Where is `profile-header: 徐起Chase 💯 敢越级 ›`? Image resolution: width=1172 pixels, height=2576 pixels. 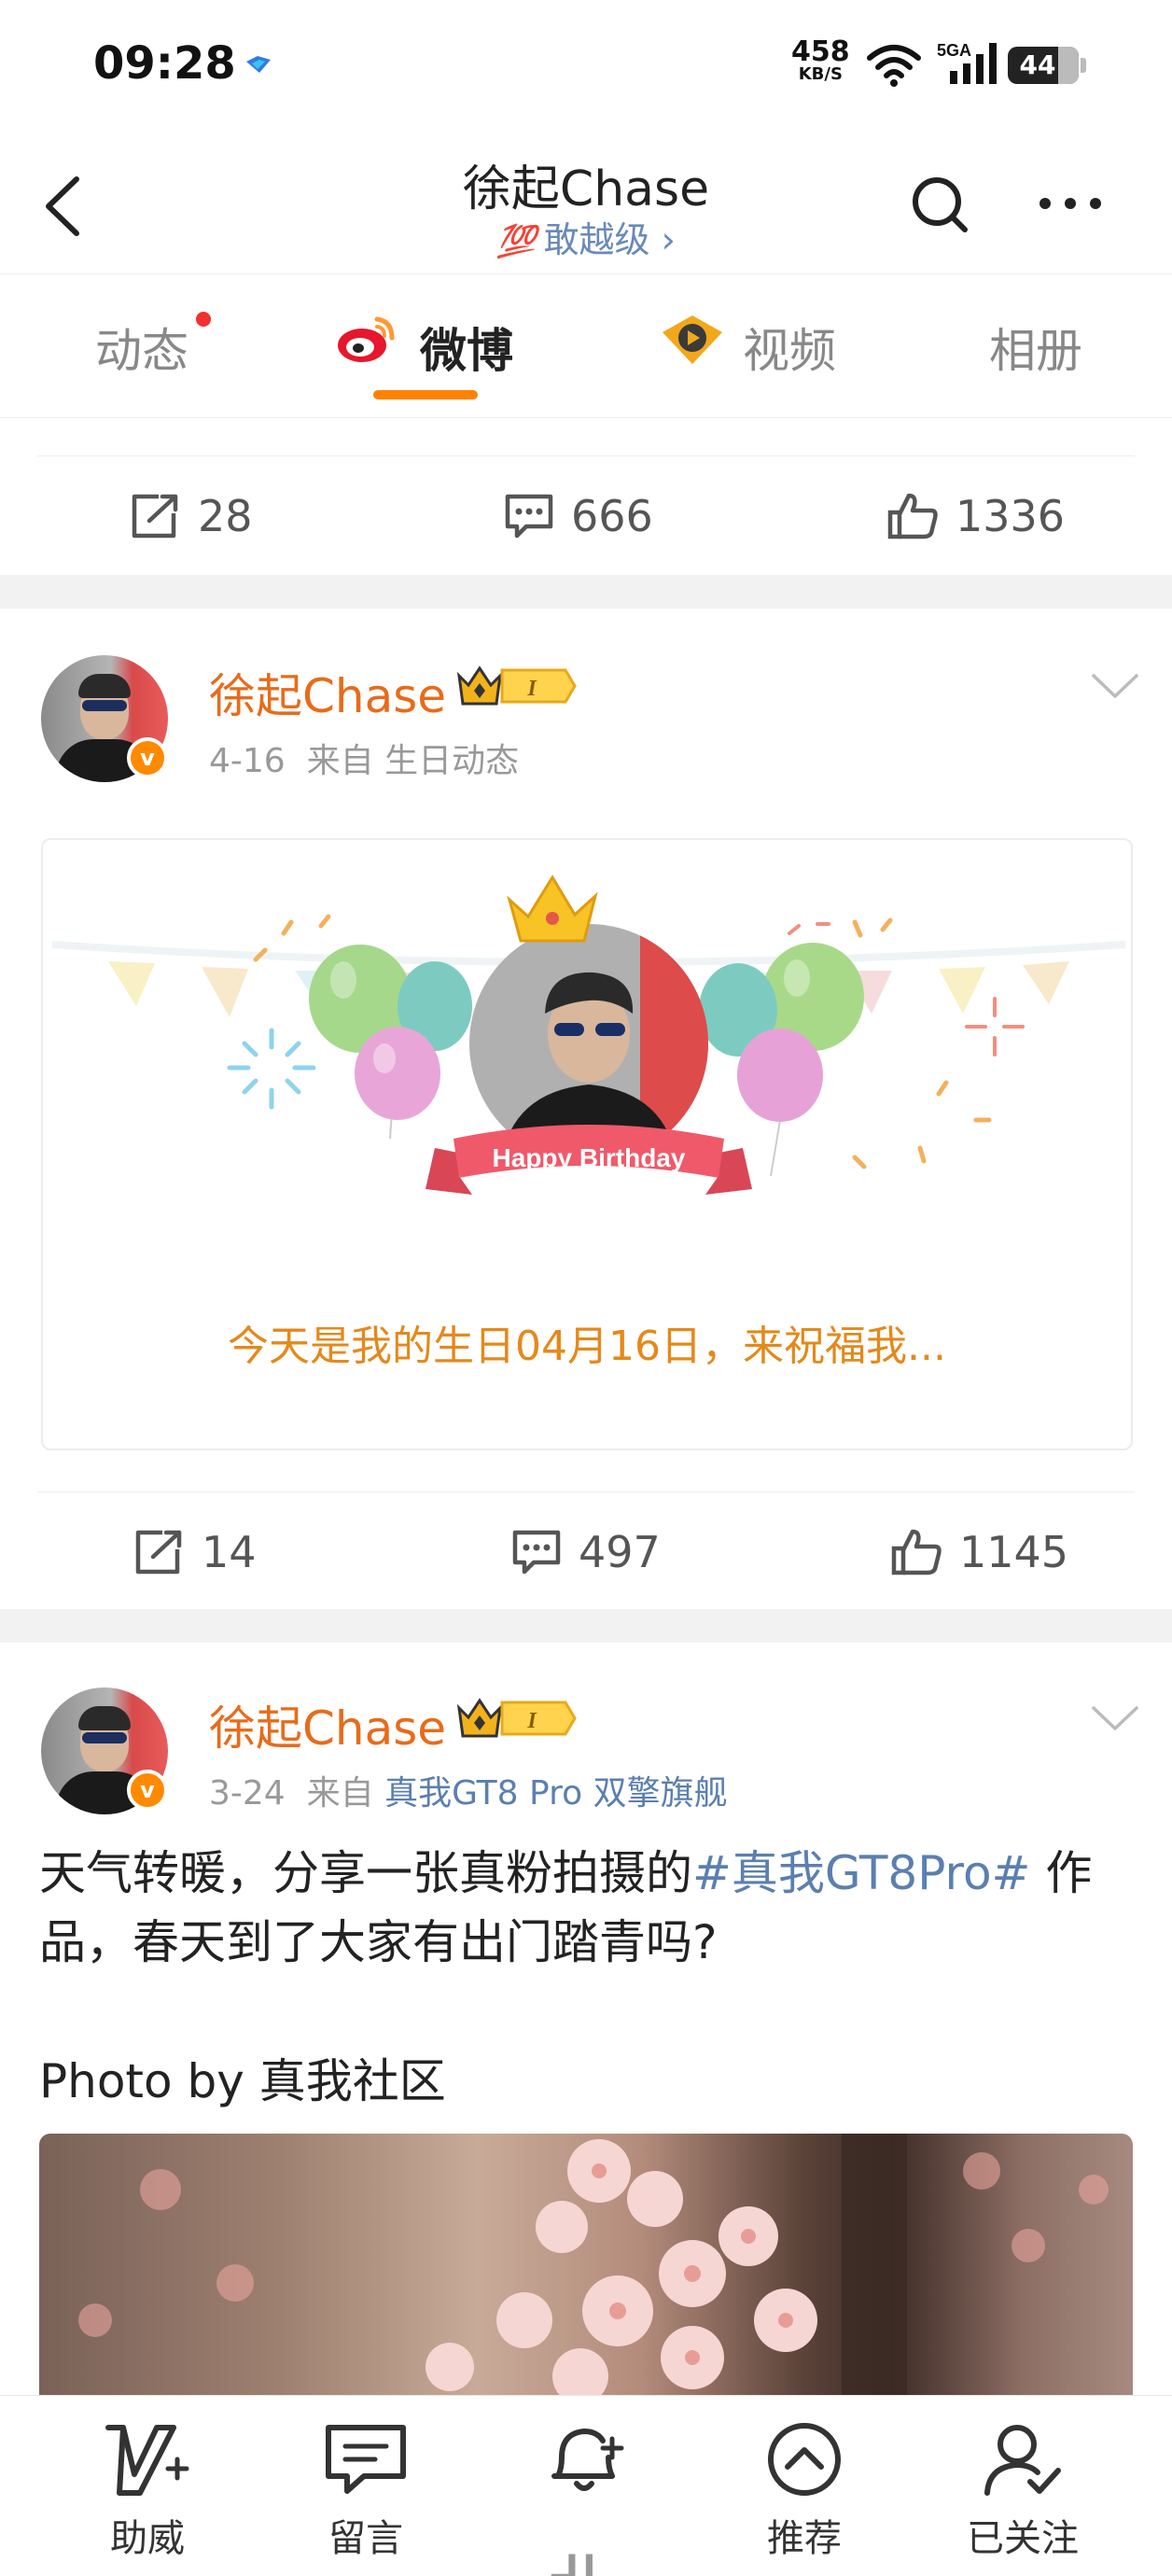 profile-header: 徐起Chase 💯 敢越级 › is located at coordinates (586, 202).